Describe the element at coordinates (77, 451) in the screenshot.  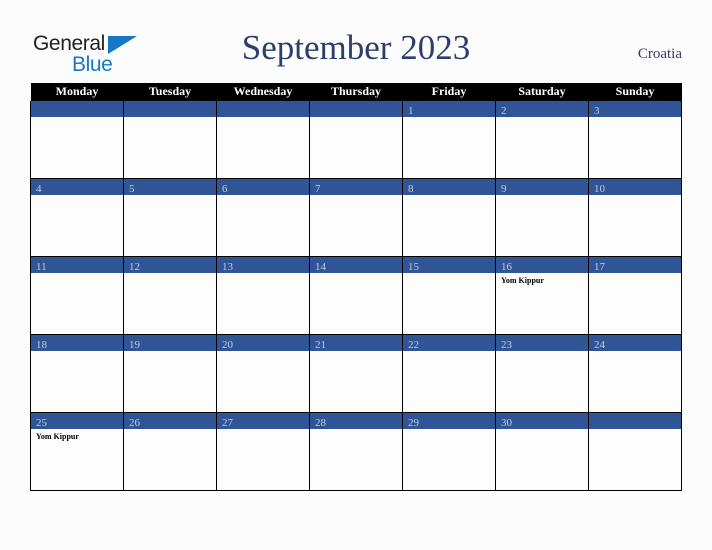
I see `calendar-day-cell: 25 Yom Kippur` at that location.